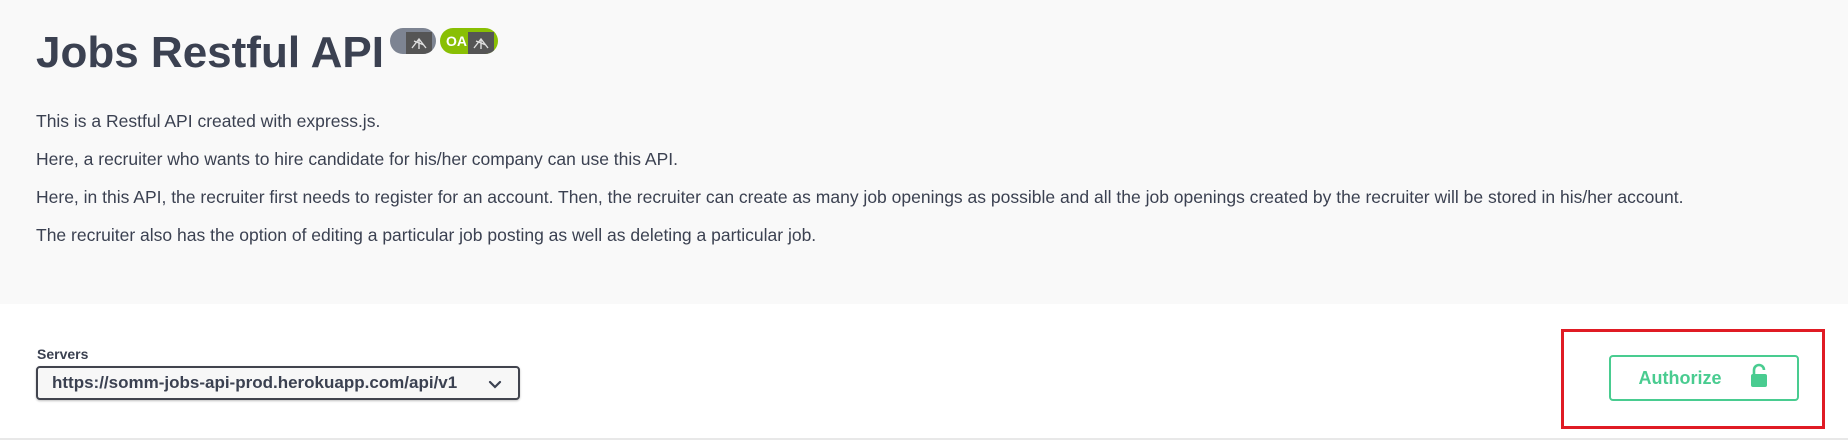 The image size is (1848, 441). Describe the element at coordinates (1680, 377) in the screenshot. I see `authorize-label: Authorize` at that location.